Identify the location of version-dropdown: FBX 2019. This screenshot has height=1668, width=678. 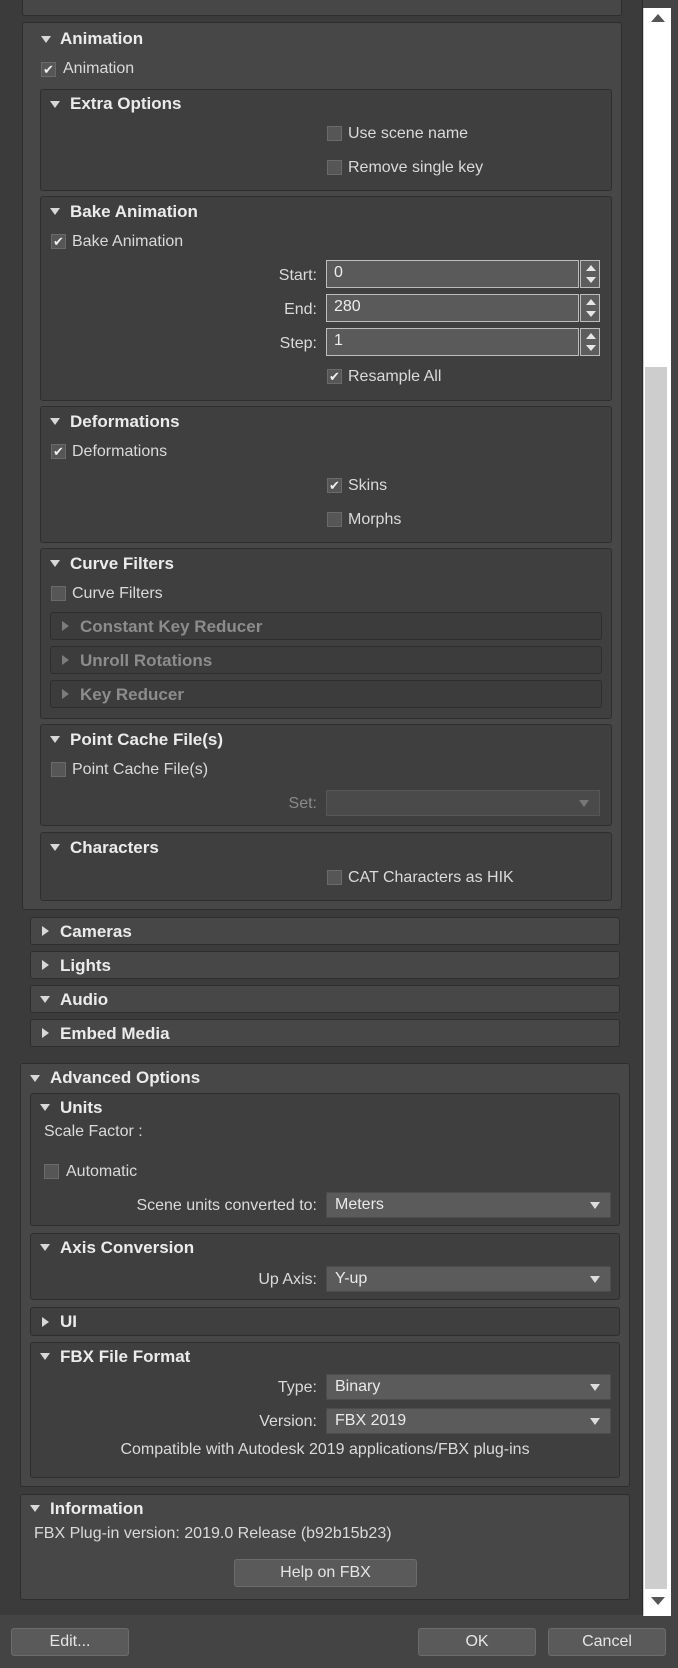
(468, 1421).